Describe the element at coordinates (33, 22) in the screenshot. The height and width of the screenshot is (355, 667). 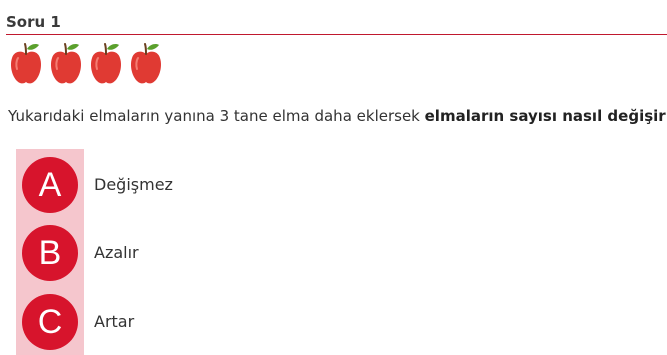
I see `question-title: Soru 1` at that location.